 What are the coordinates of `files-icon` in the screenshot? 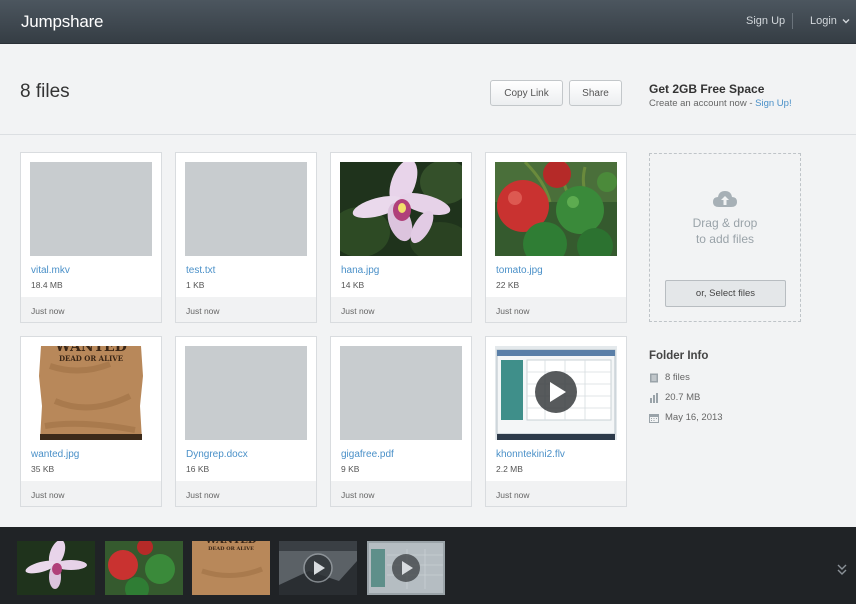 It's located at (654, 377).